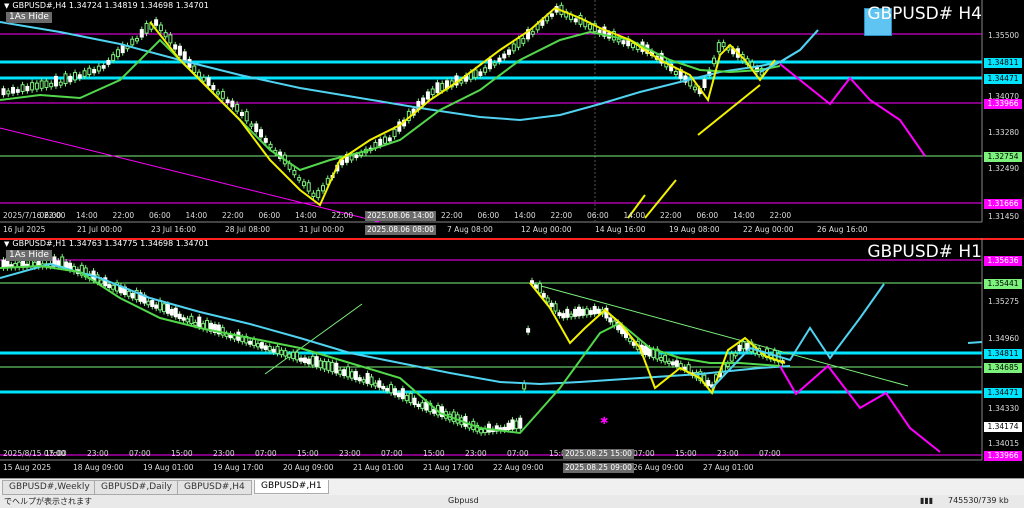 The height and width of the screenshot is (508, 1024). Describe the element at coordinates (160, 215) in the screenshot. I see `h4-time-label: 06:00` at that location.